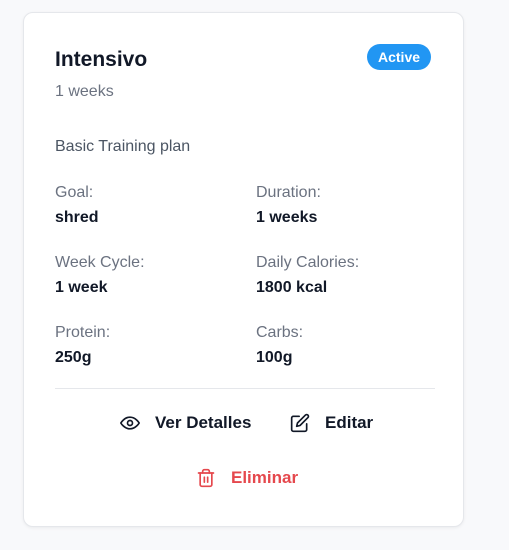 The height and width of the screenshot is (550, 509). I want to click on stat-label: Carbs:, so click(280, 332).